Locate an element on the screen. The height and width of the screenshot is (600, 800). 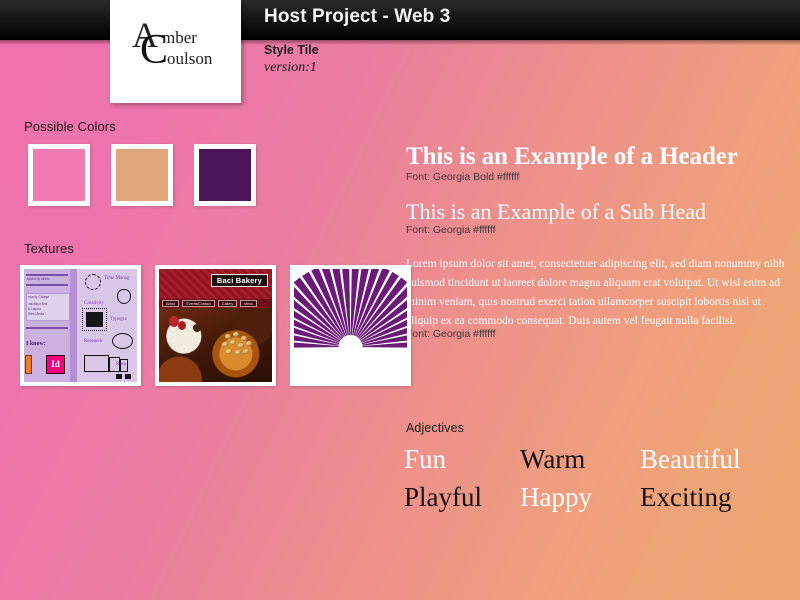
style-tile-caption: Style Tile version:1 is located at coordinates (291, 59).